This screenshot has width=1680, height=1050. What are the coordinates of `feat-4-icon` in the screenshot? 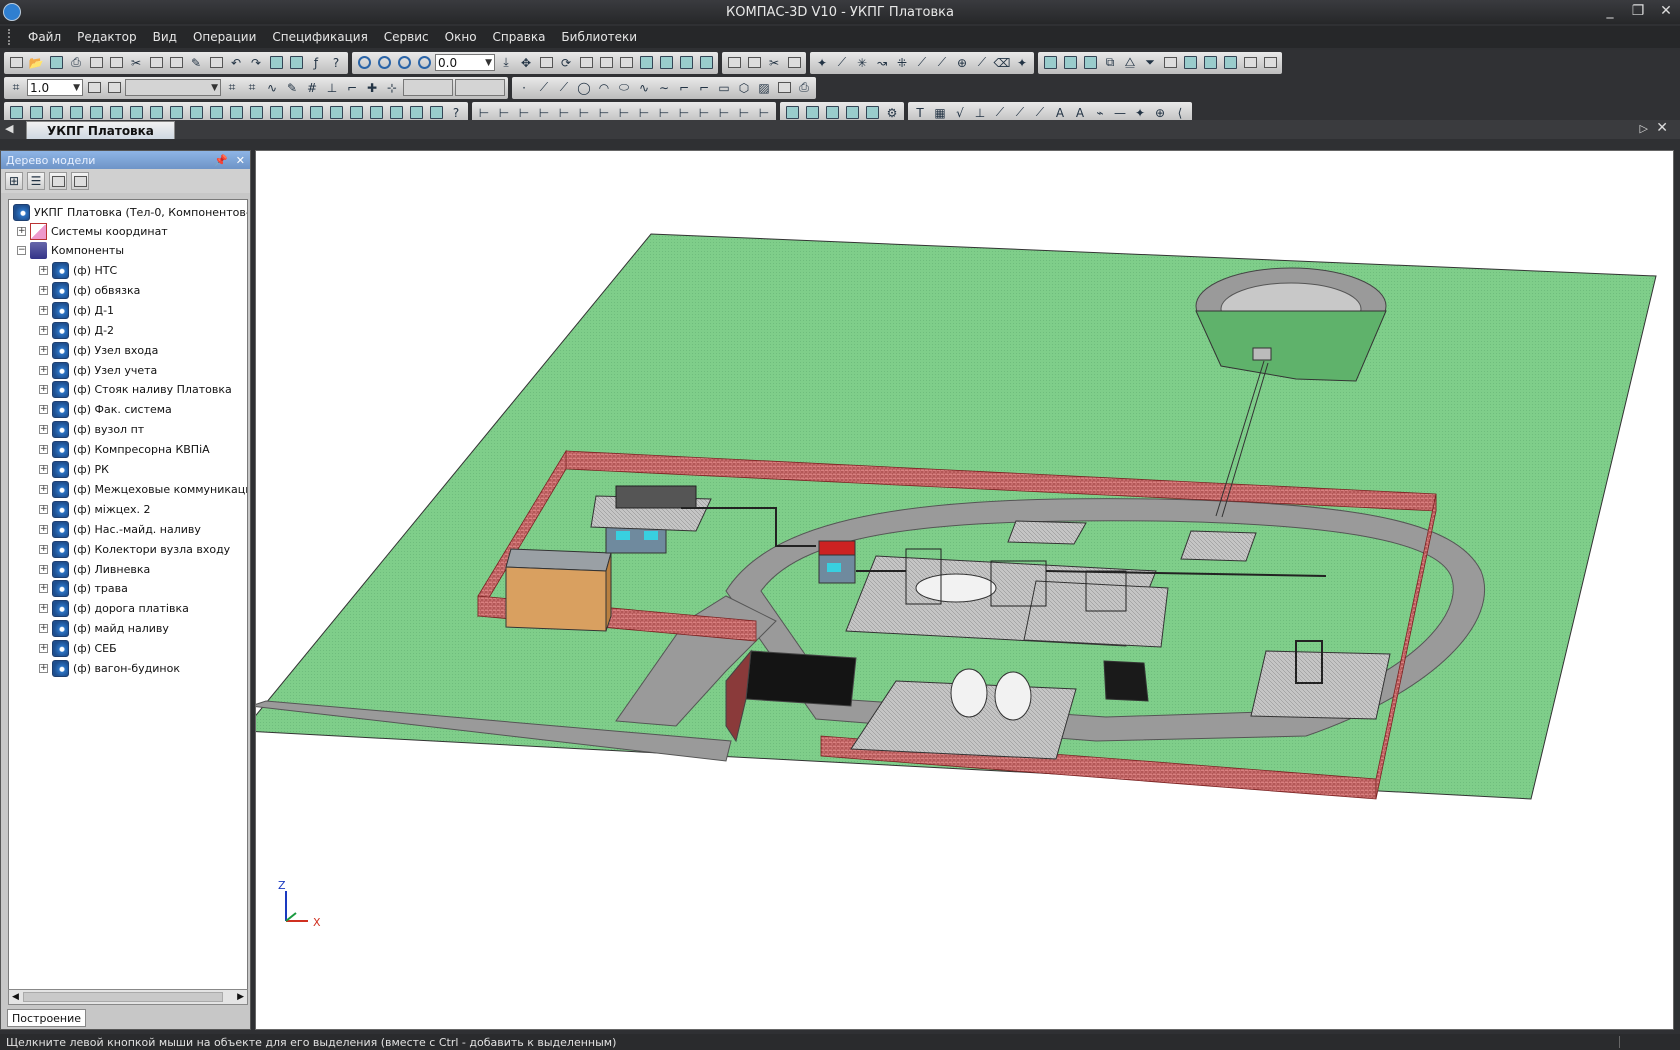 It's located at (76, 113).